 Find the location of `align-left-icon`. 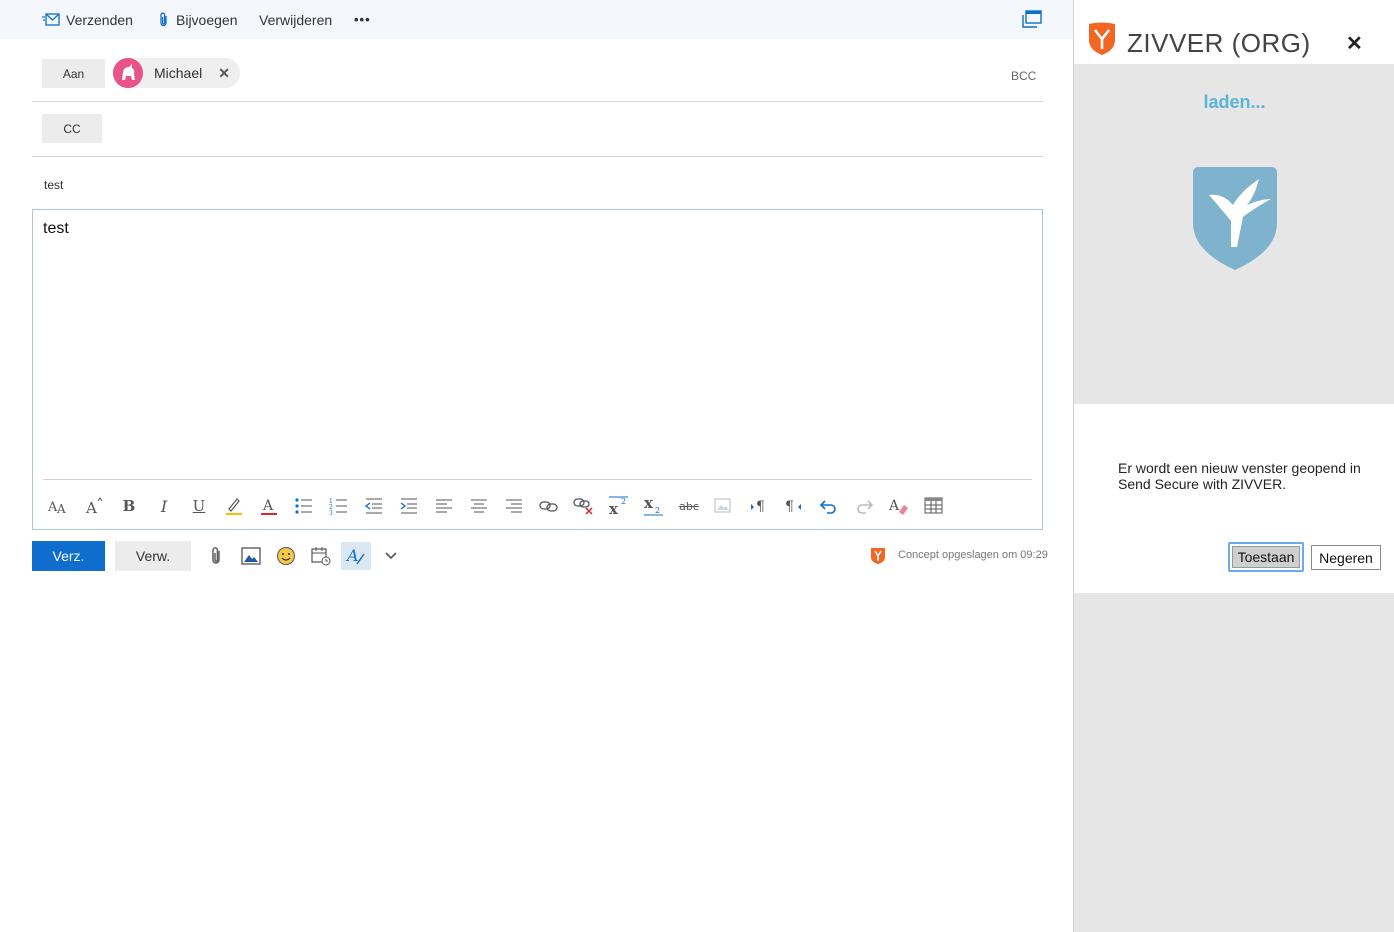

align-left-icon is located at coordinates (444, 506).